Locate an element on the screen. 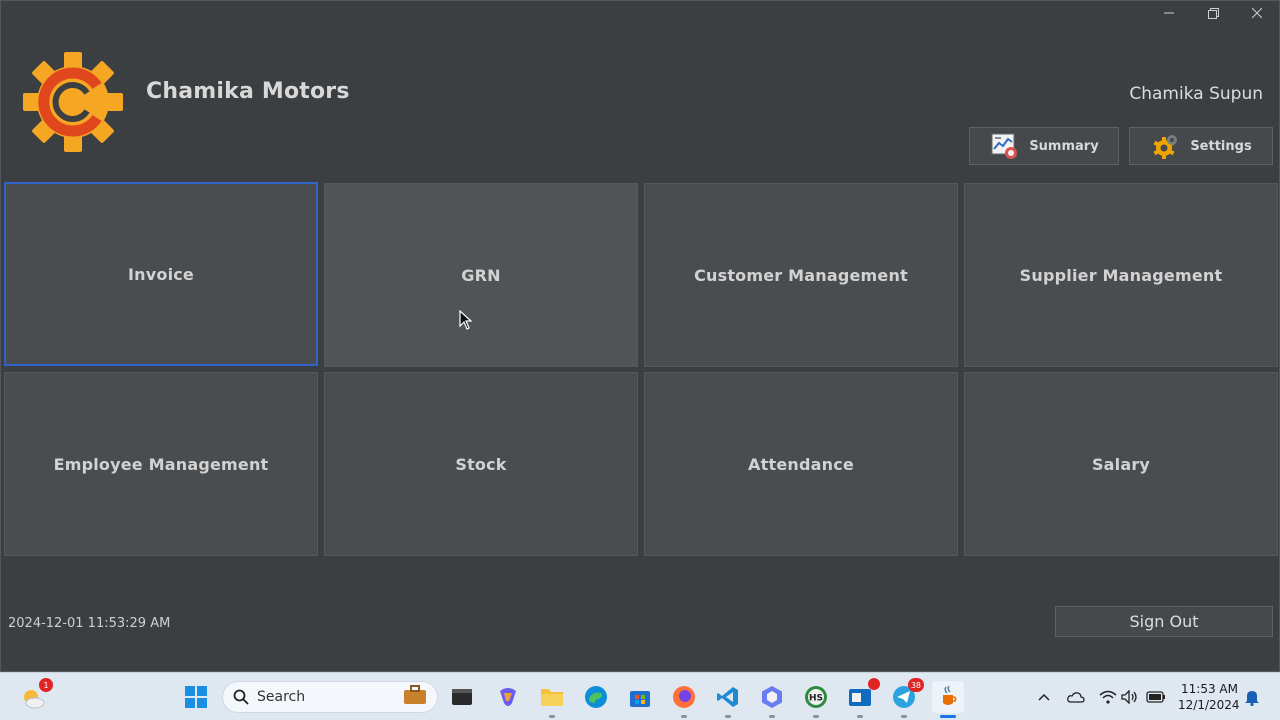 The height and width of the screenshot is (720, 1280). tile-label: Attendance is located at coordinates (801, 464).